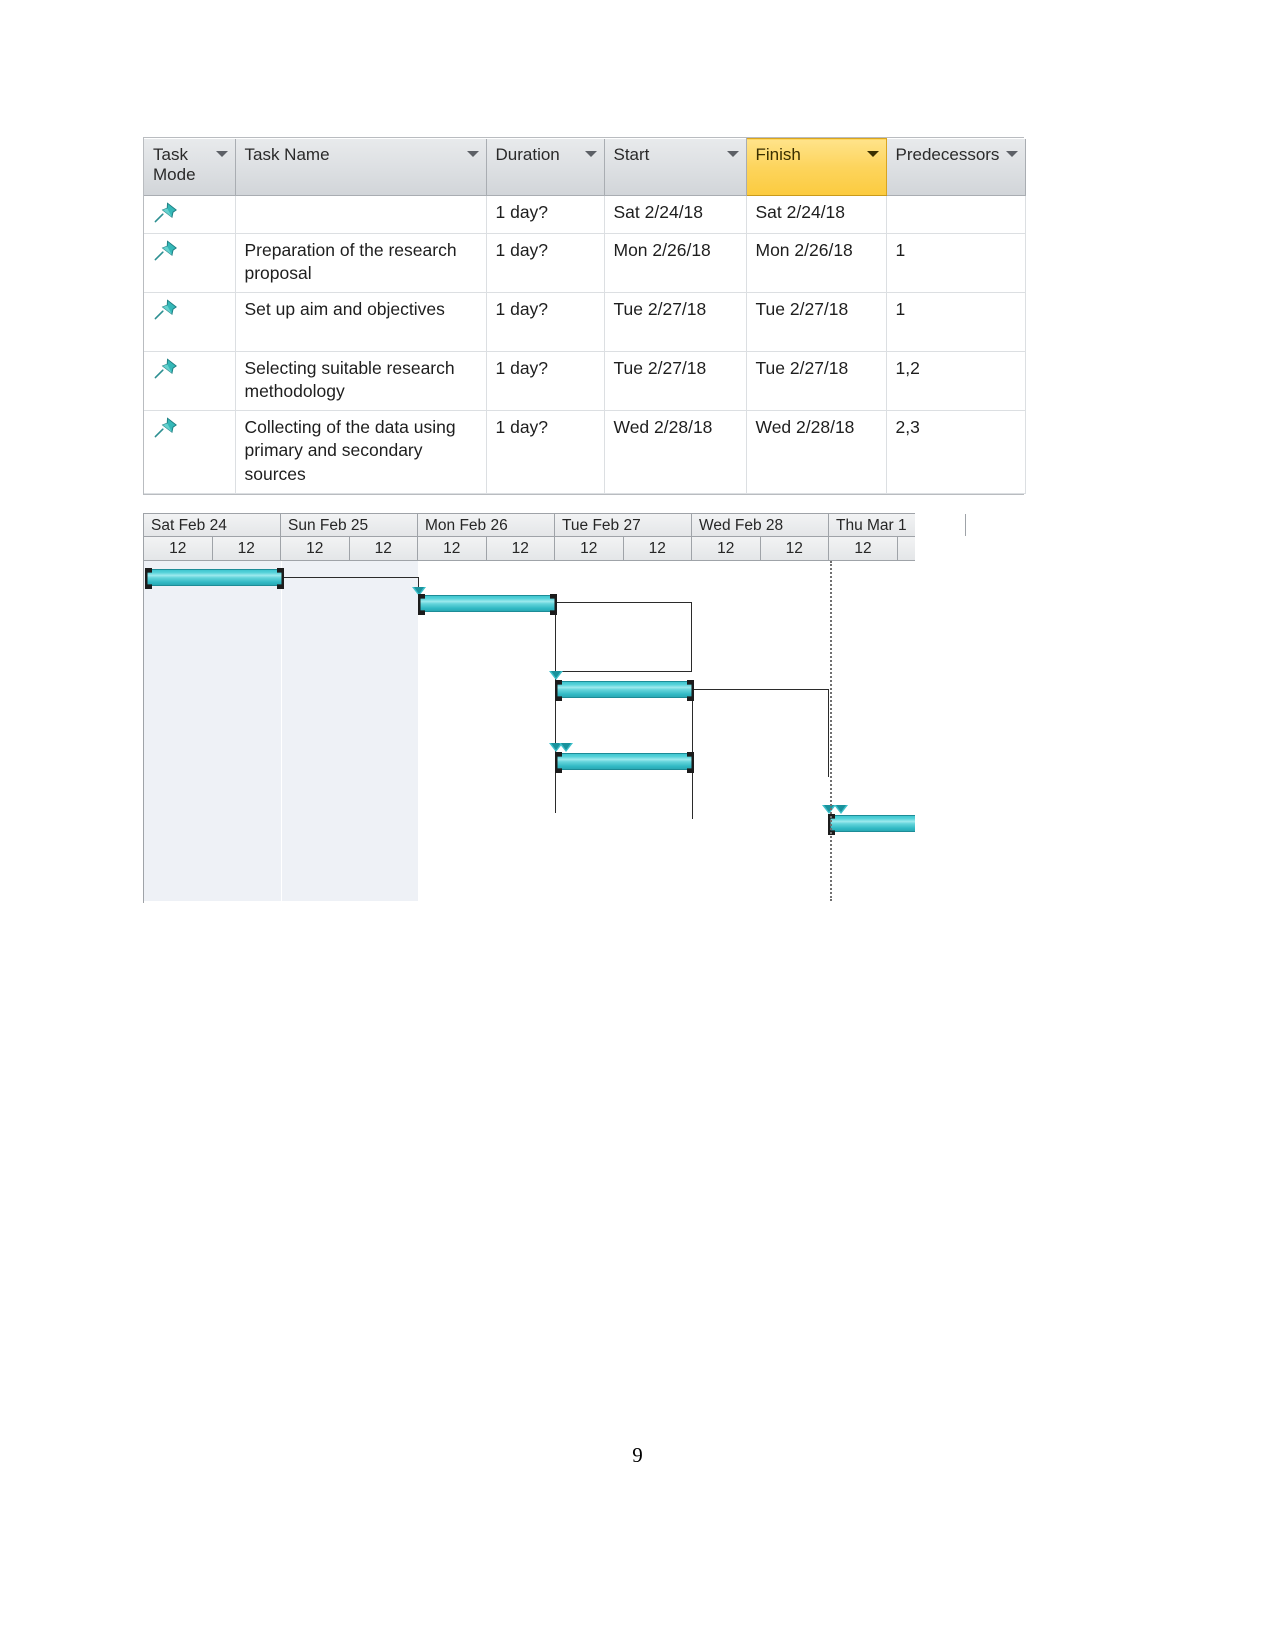 The height and width of the screenshot is (1650, 1275). I want to click on cell-predecessors: 2,3, so click(956, 452).